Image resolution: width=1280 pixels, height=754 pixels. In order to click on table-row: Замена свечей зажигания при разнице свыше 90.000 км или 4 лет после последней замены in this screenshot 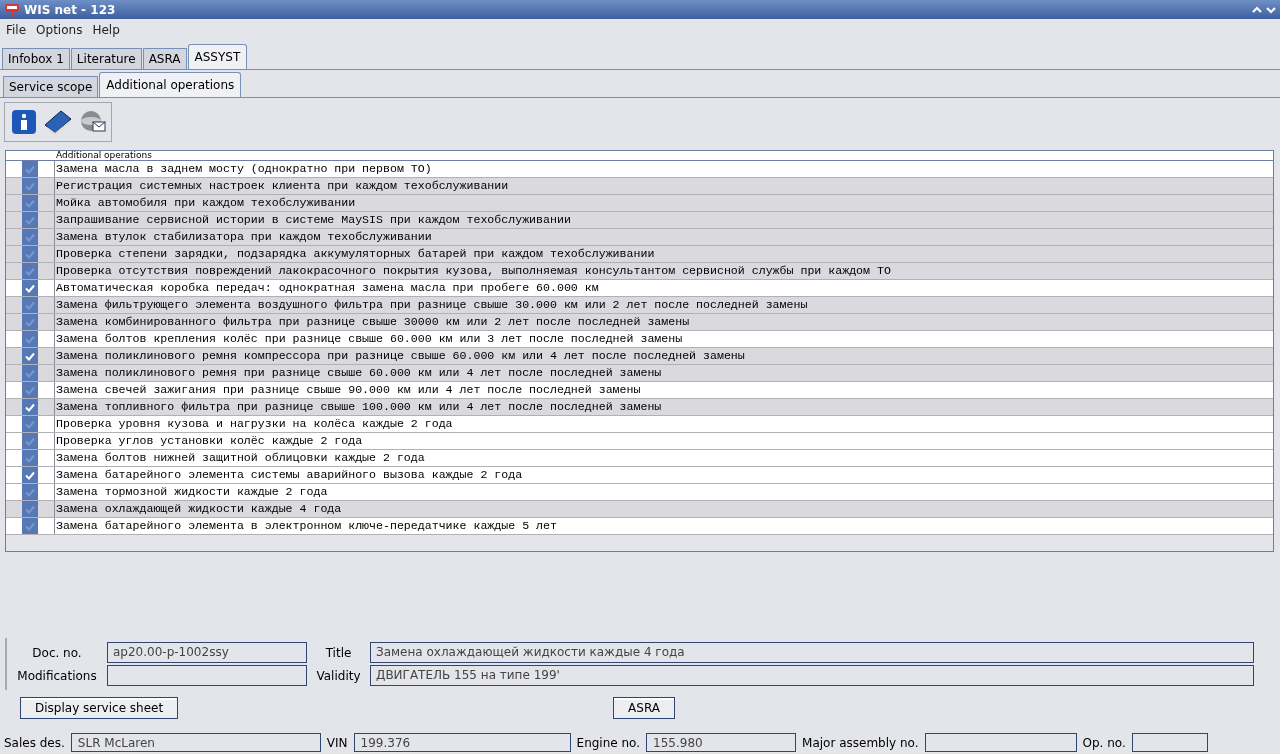, I will do `click(639, 390)`.